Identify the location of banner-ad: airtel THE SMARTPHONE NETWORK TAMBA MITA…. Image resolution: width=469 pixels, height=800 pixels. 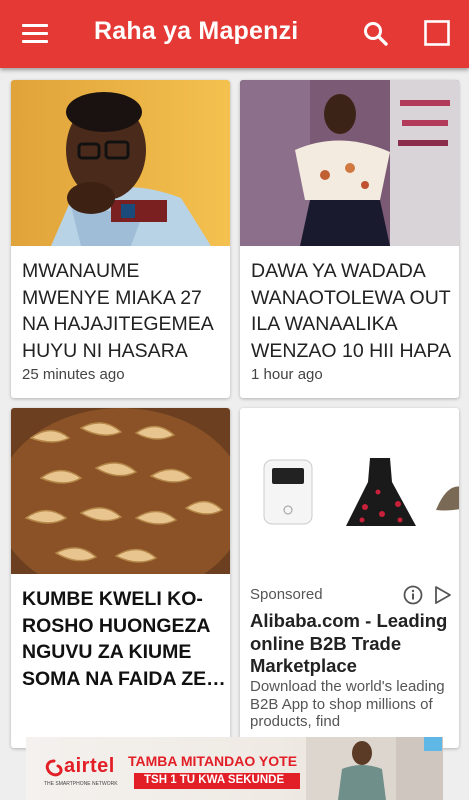
(234, 768).